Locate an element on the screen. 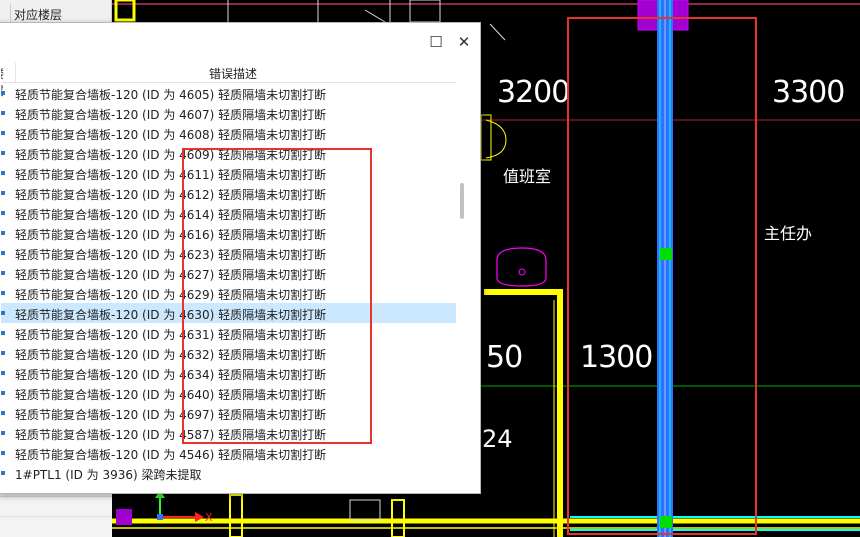 This screenshot has height=537, width=860. floor-tab-label: 对应楼层 is located at coordinates (38, 15).